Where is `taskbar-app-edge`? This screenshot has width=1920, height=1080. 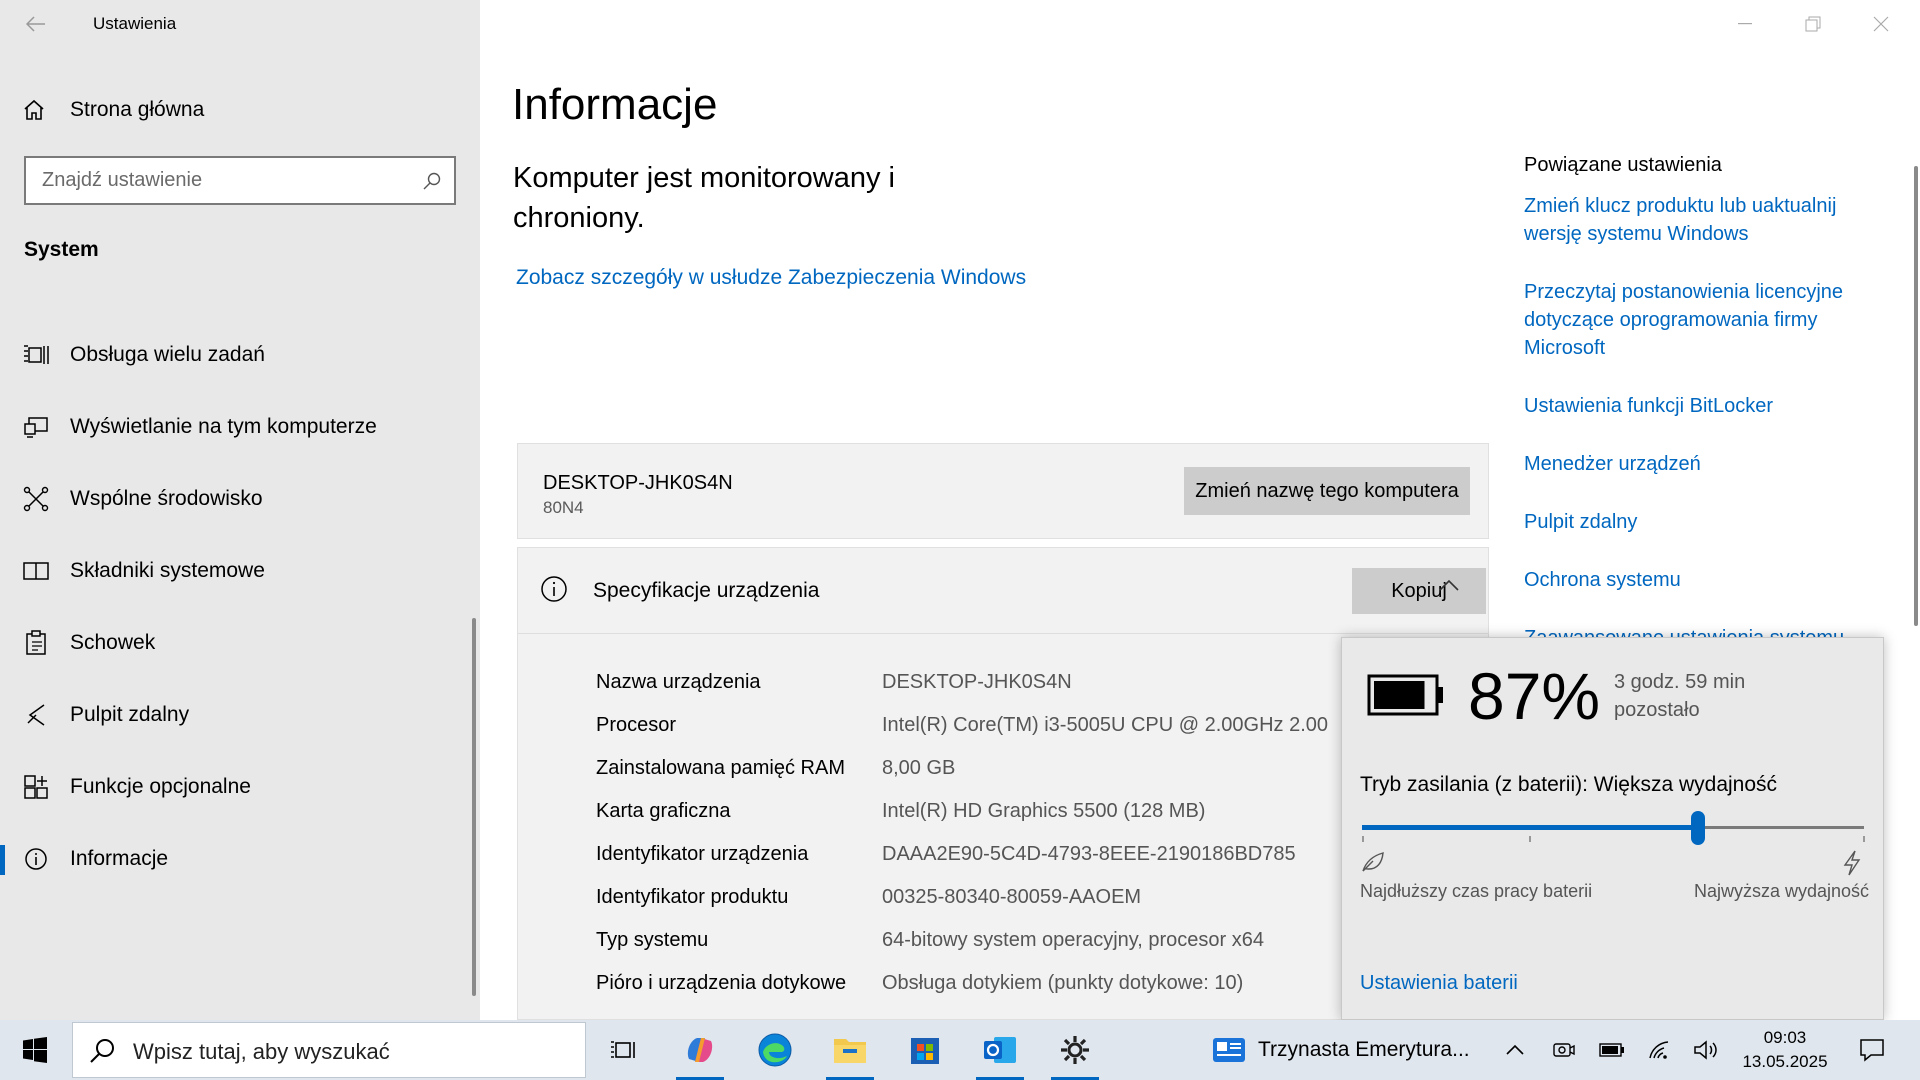 taskbar-app-edge is located at coordinates (775, 1050).